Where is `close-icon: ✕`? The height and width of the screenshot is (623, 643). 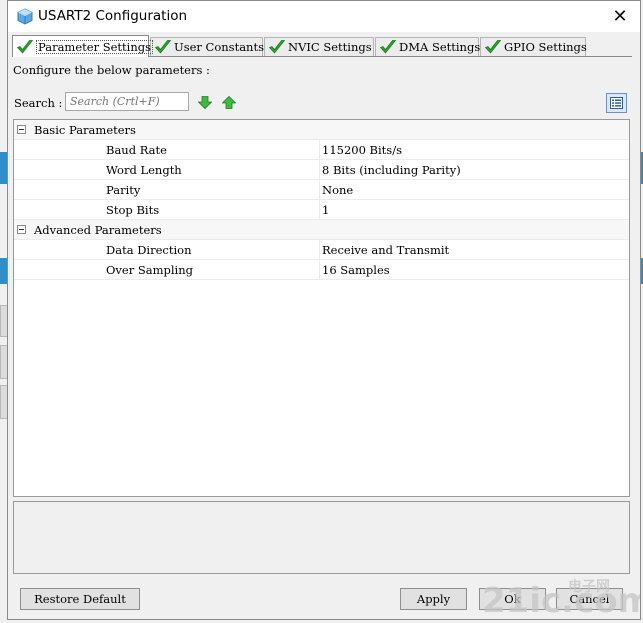
close-icon: ✕ is located at coordinates (620, 16).